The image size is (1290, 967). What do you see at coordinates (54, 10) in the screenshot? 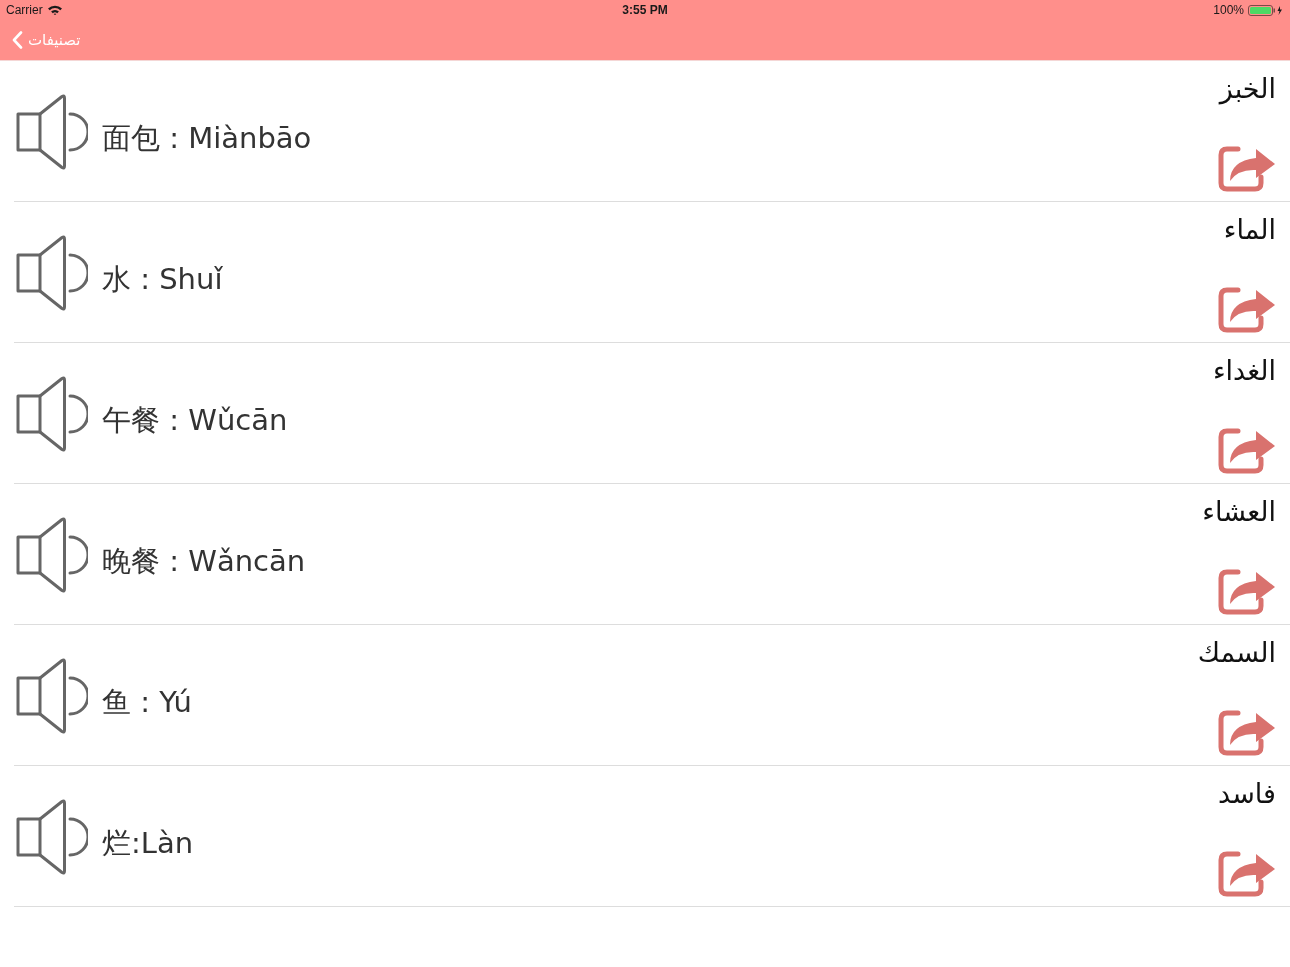
I see `wifi-icon` at bounding box center [54, 10].